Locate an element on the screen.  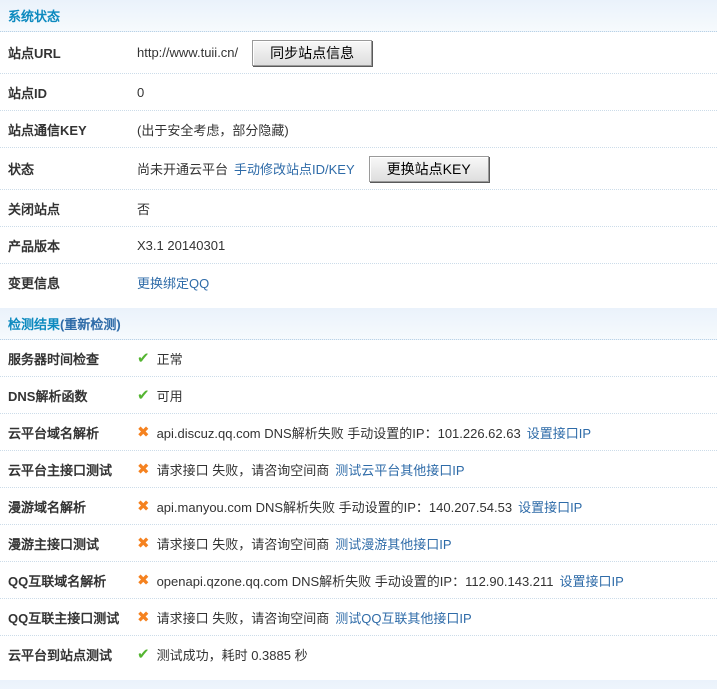
value-text: X3.1 20140301 is located at coordinates (181, 245).